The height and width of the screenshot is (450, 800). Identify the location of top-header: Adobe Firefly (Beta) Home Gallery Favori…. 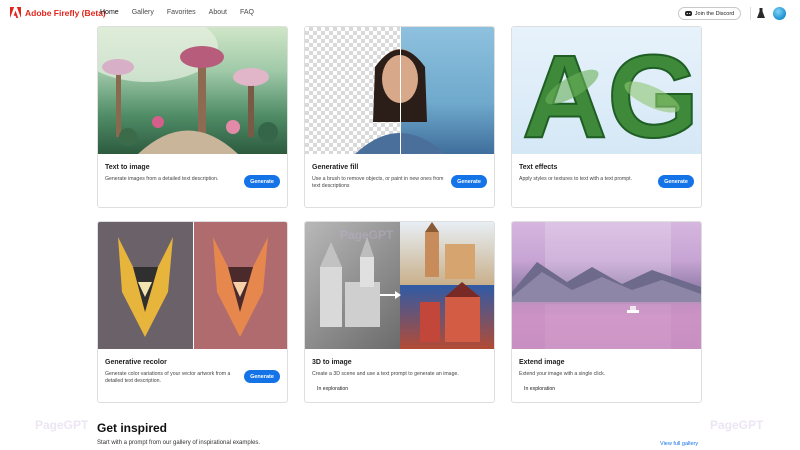
(400, 13).